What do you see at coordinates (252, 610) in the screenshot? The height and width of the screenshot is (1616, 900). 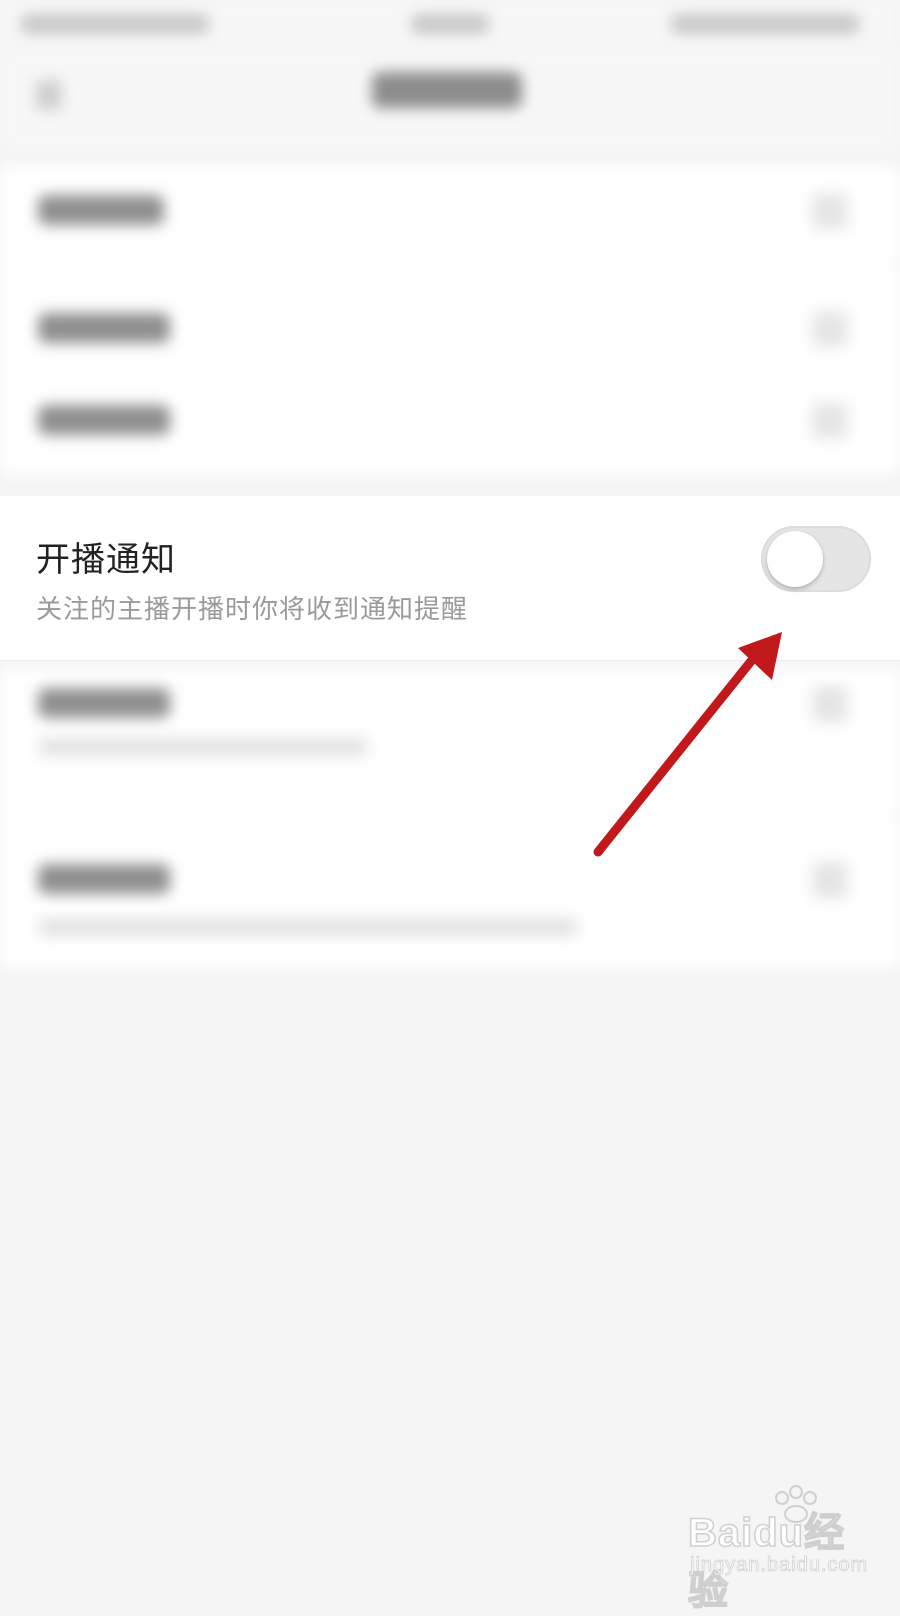 I see `live-notification-description: 关注的主播开播时你将收到通知提醒` at bounding box center [252, 610].